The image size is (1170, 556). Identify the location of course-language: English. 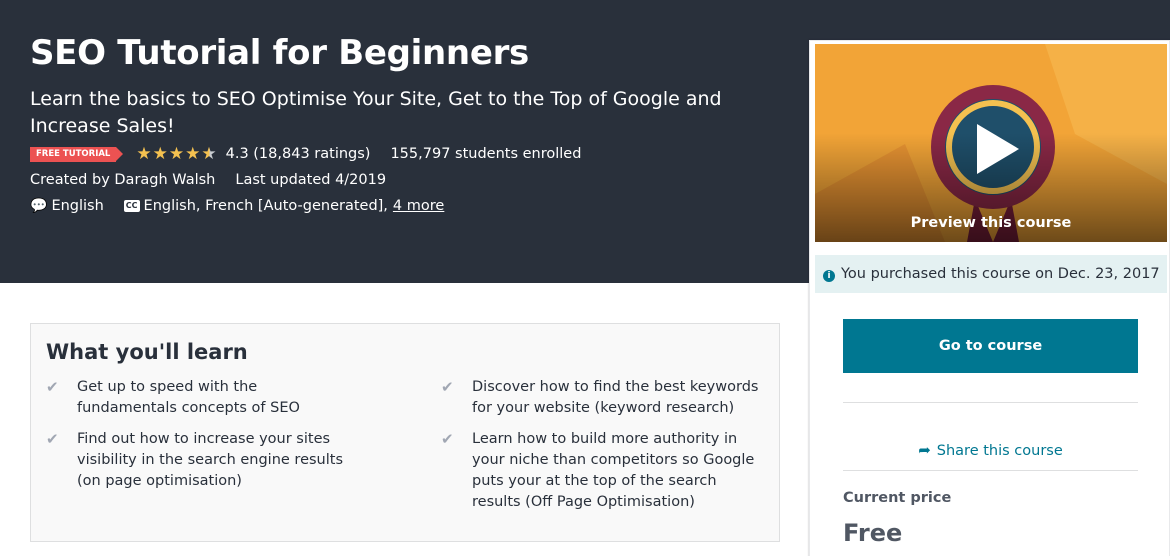
(77, 206).